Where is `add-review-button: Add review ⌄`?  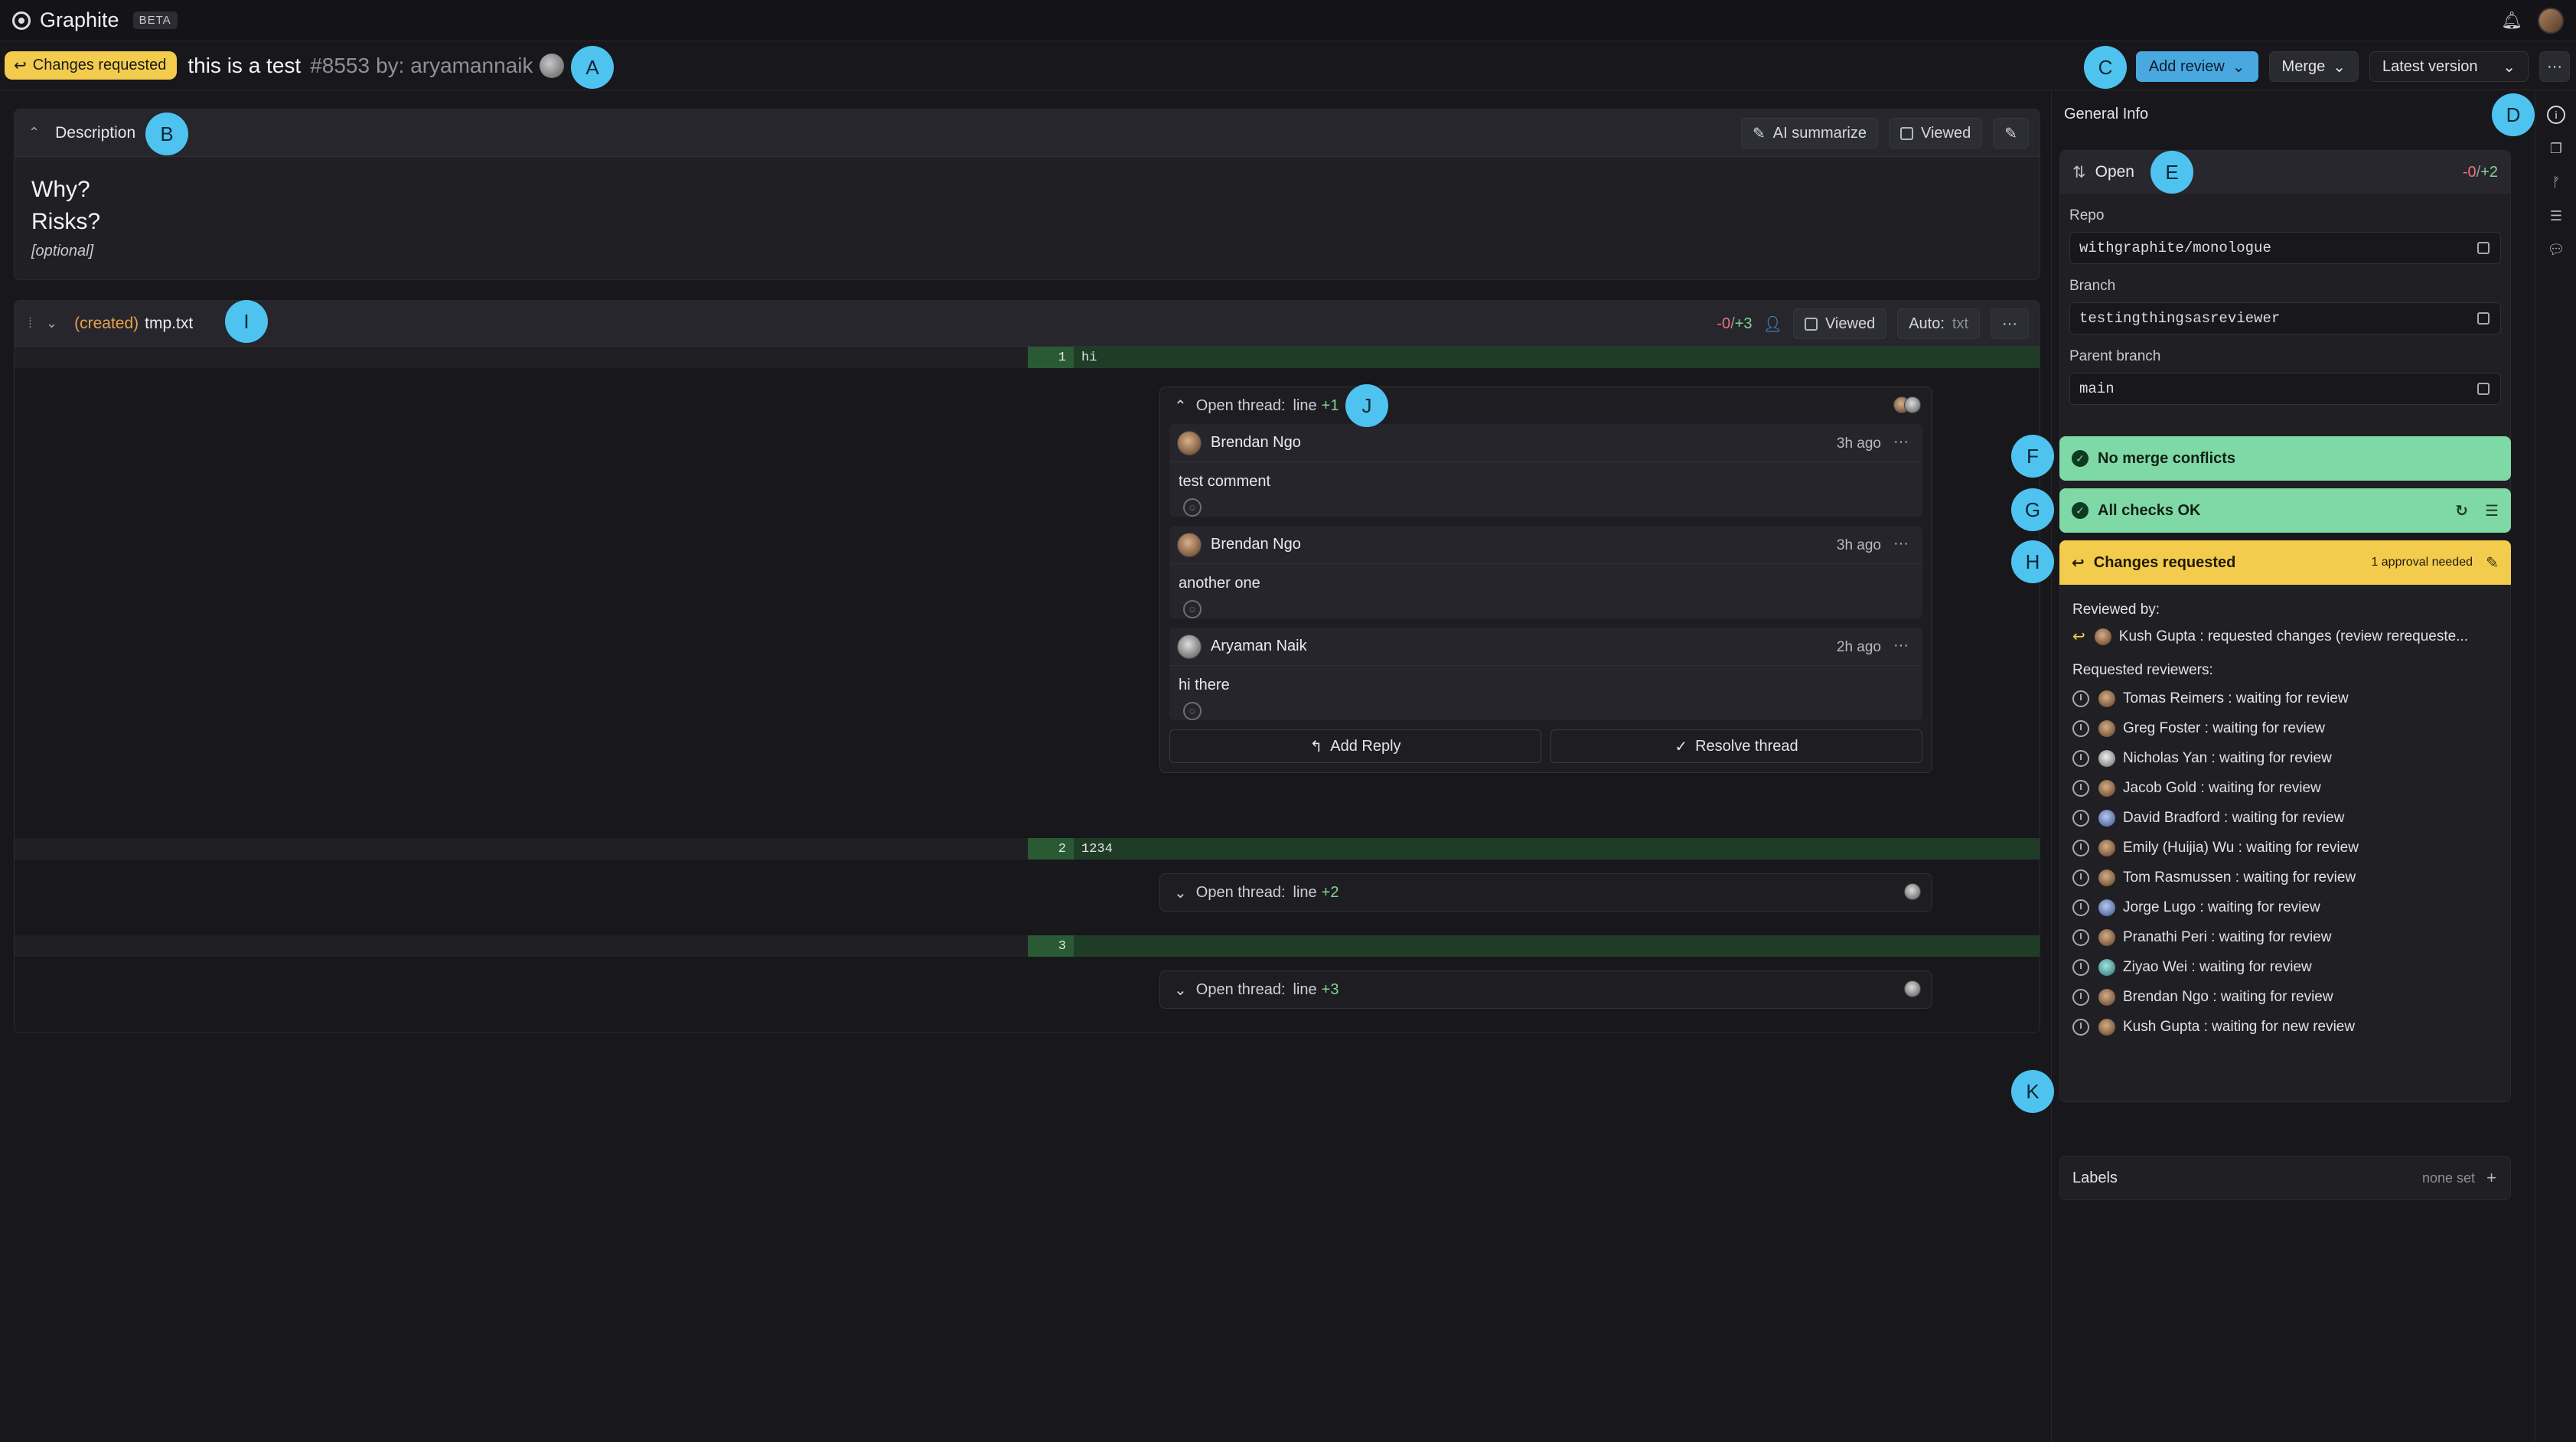 add-review-button: Add review ⌄ is located at coordinates (2196, 67).